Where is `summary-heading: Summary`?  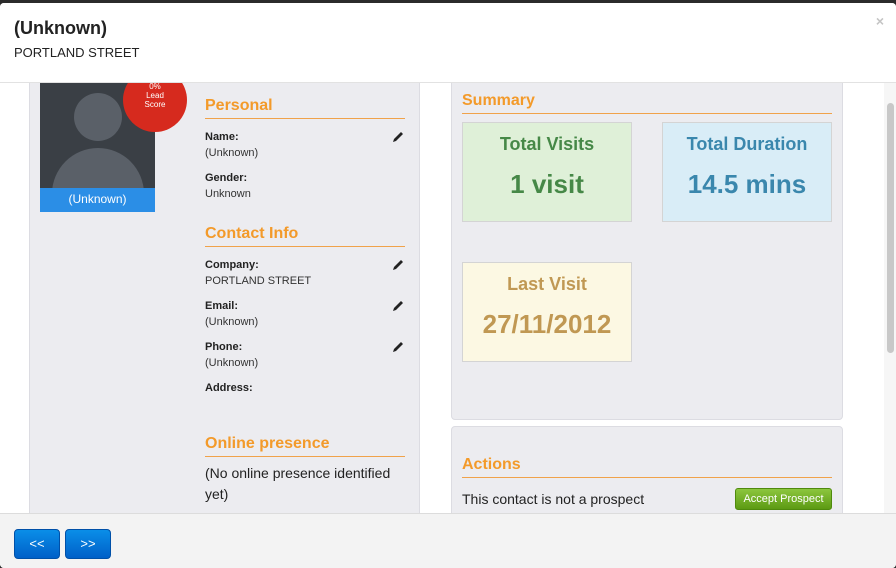 summary-heading: Summary is located at coordinates (647, 103).